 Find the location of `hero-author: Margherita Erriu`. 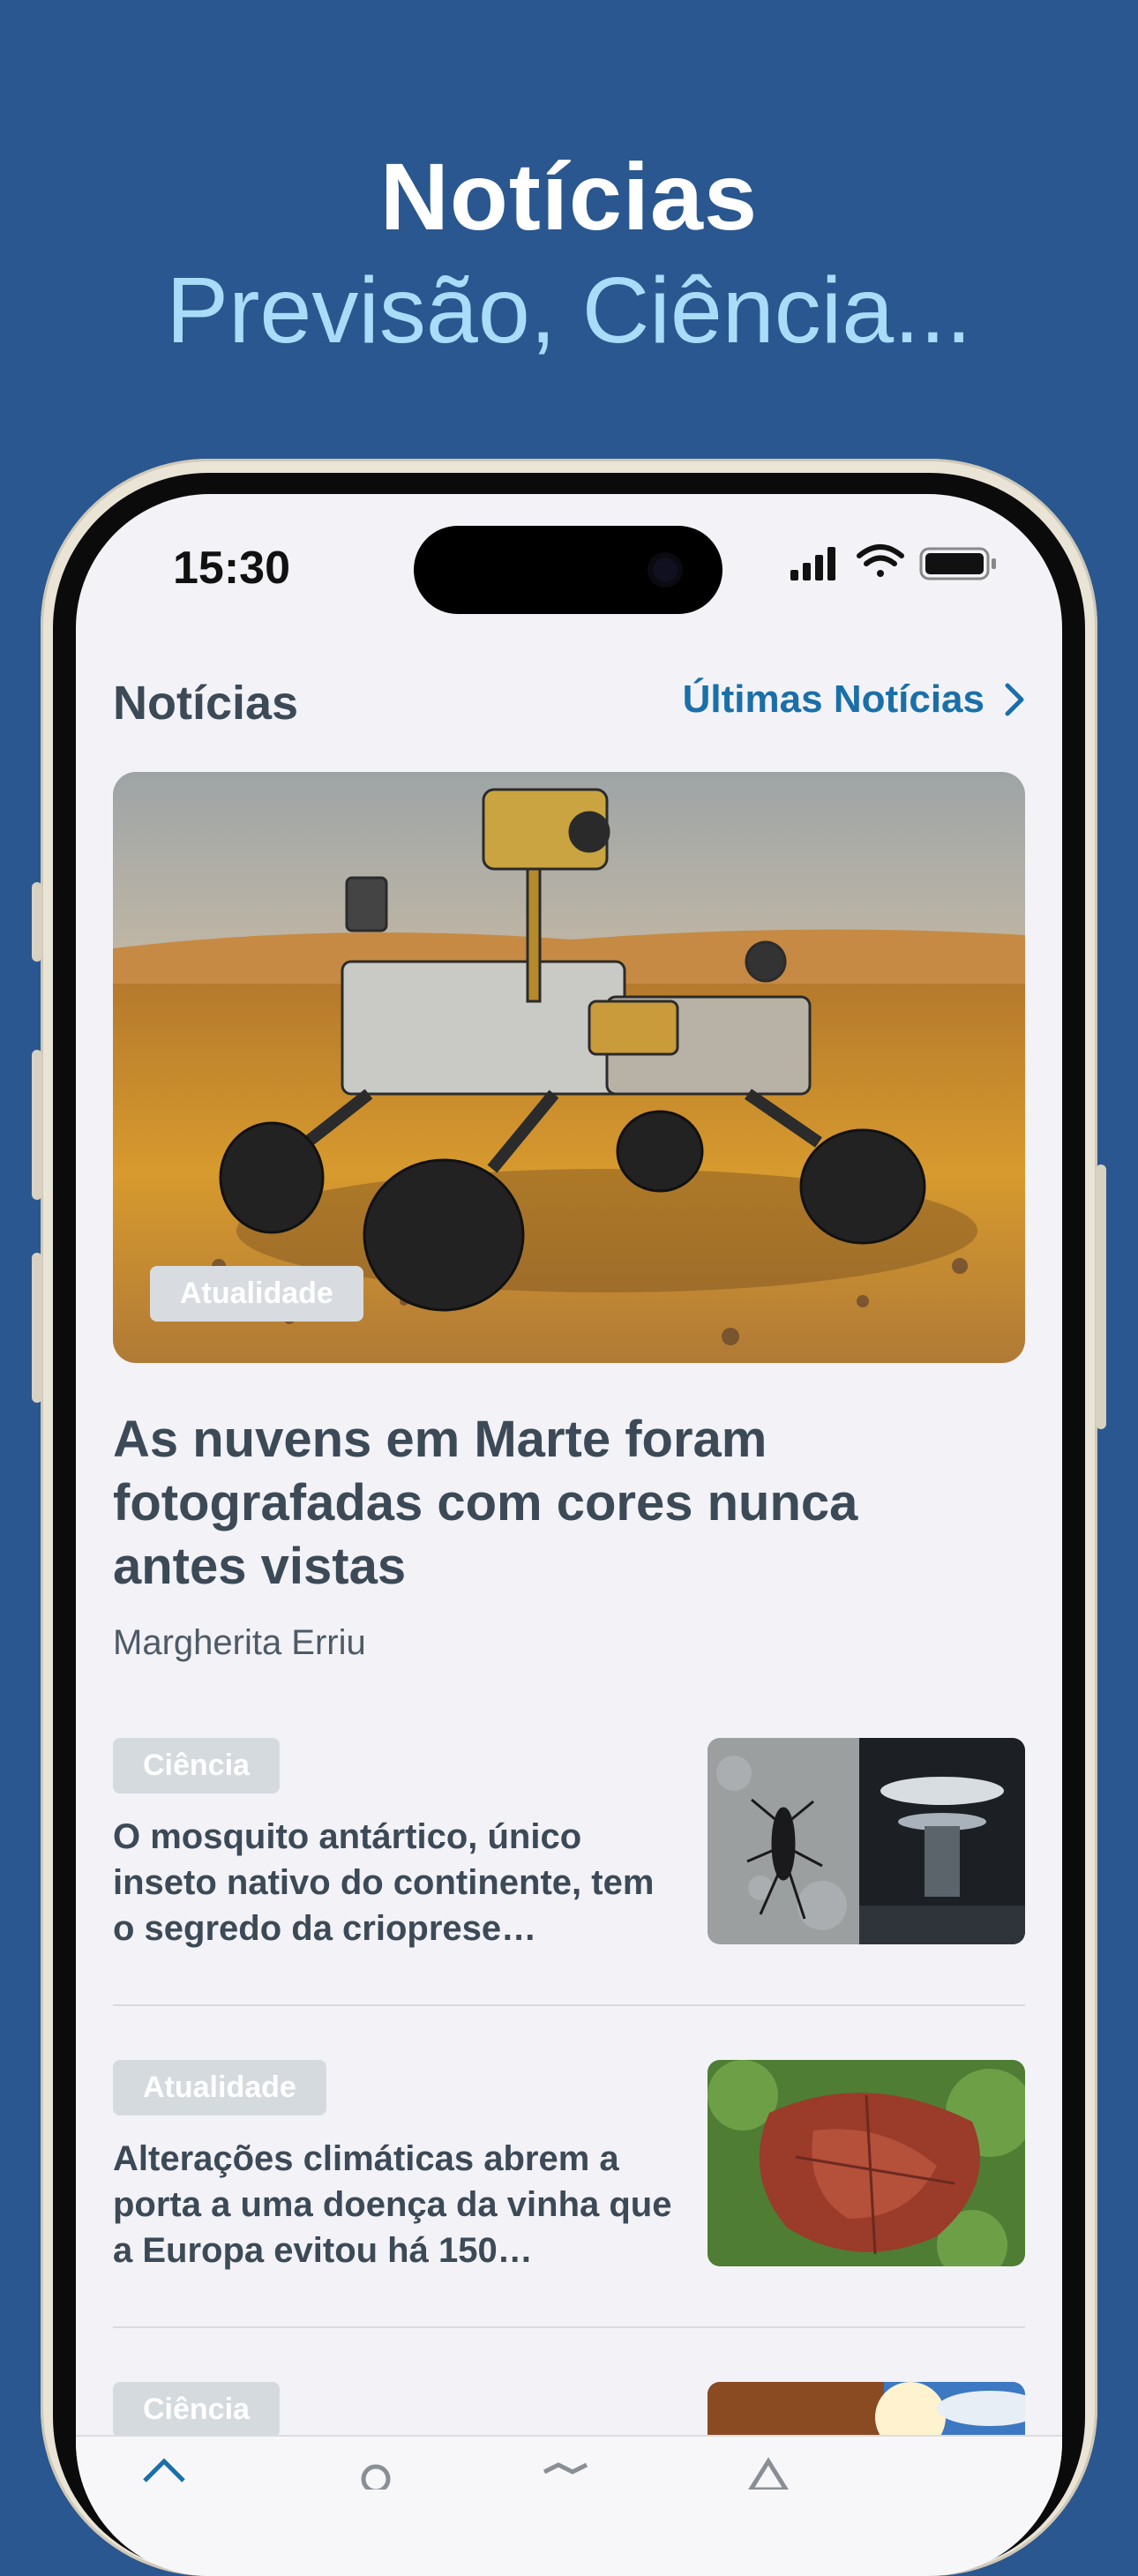

hero-author: Margherita Erriu is located at coordinates (239, 1643).